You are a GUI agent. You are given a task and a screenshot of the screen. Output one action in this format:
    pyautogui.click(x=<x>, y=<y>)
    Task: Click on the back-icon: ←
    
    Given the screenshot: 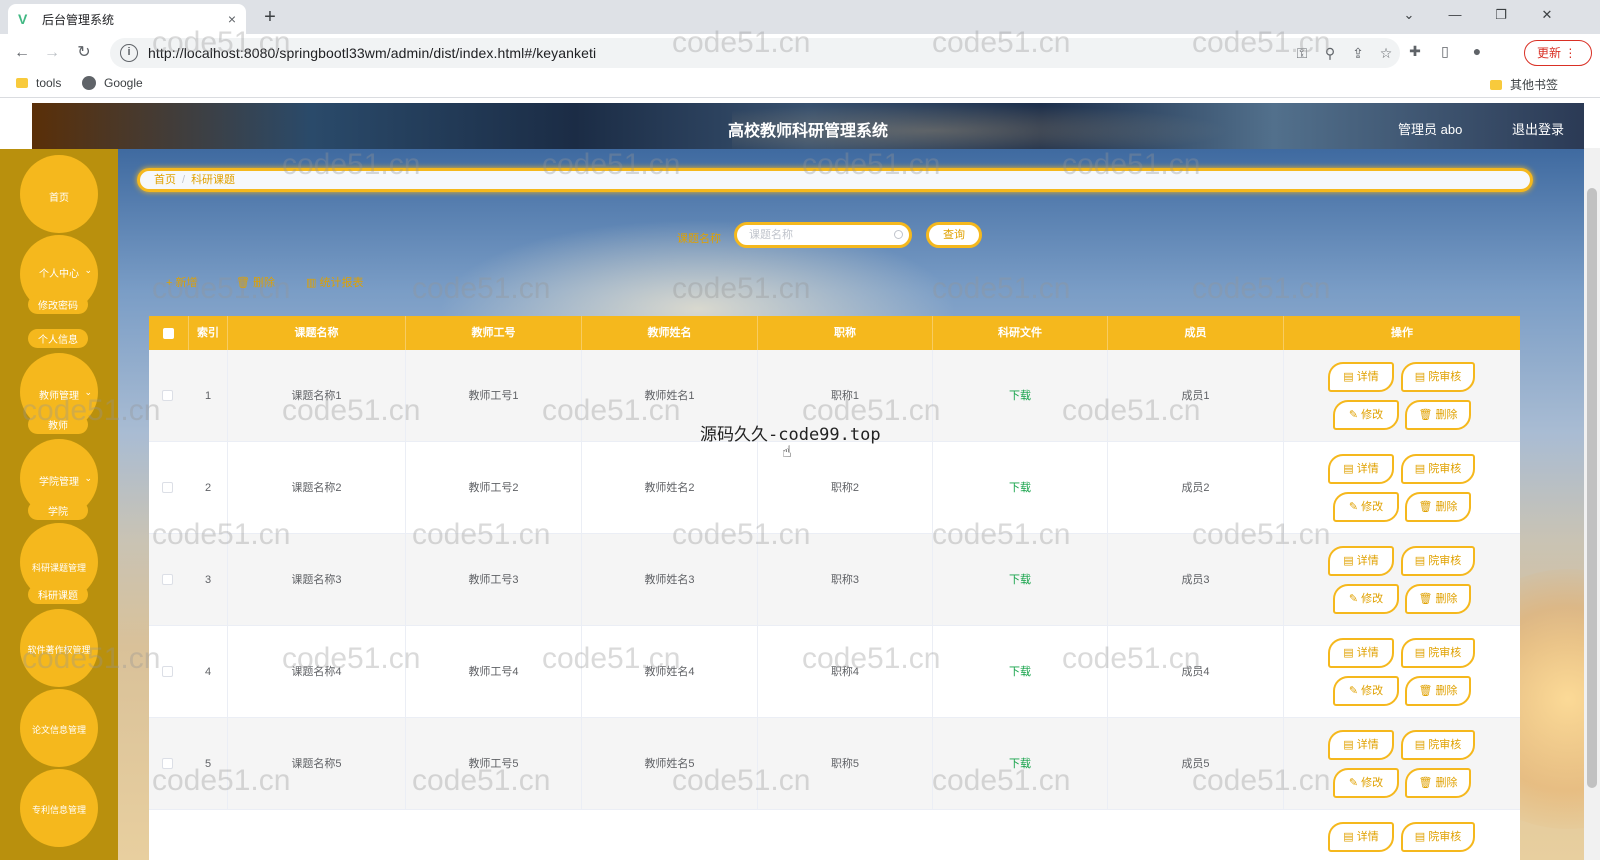 What is the action you would take?
    pyautogui.click(x=22, y=53)
    